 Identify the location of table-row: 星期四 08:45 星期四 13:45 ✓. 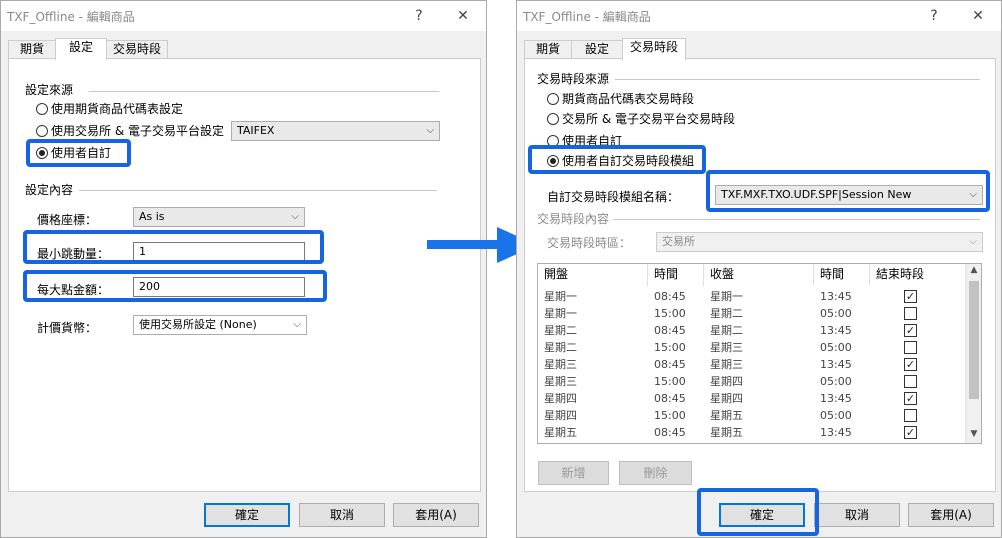
(752, 398).